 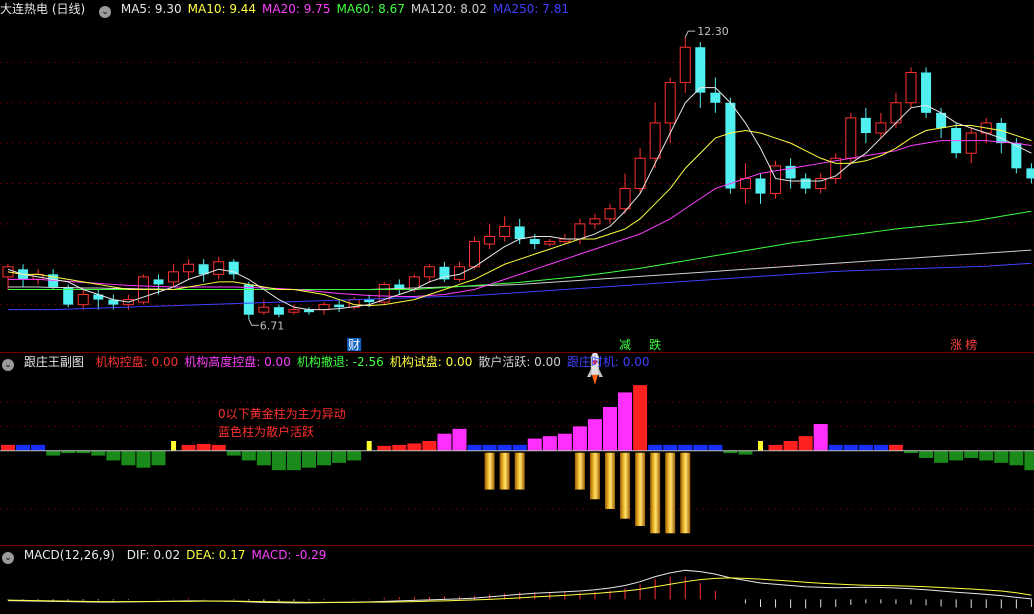 I want to click on event-marker: 减, so click(x=625, y=345).